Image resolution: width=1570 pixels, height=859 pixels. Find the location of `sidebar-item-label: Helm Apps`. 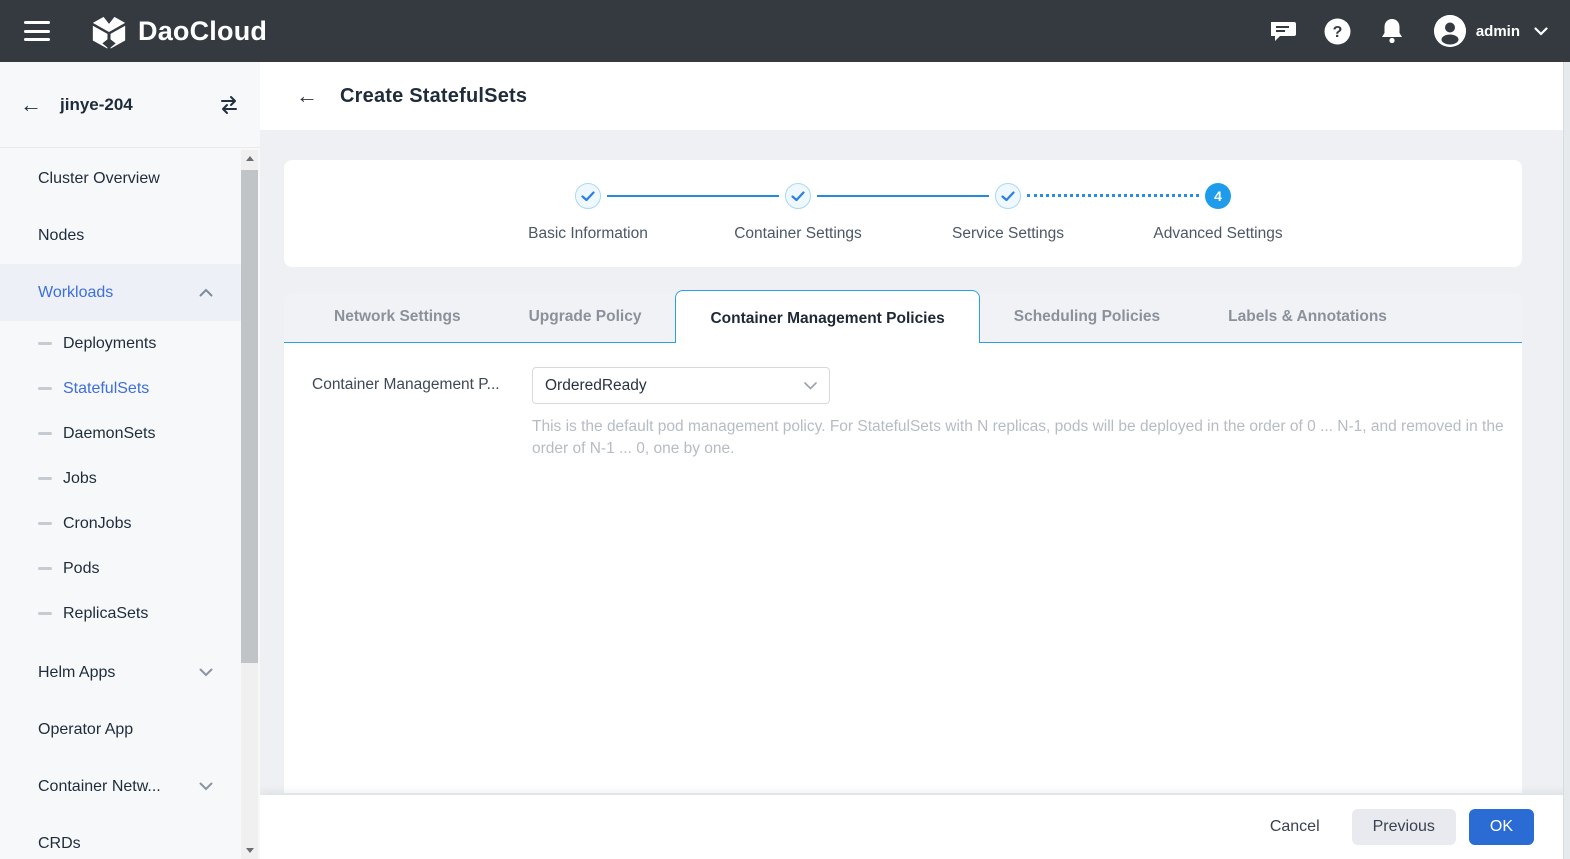

sidebar-item-label: Helm Apps is located at coordinates (77, 672).